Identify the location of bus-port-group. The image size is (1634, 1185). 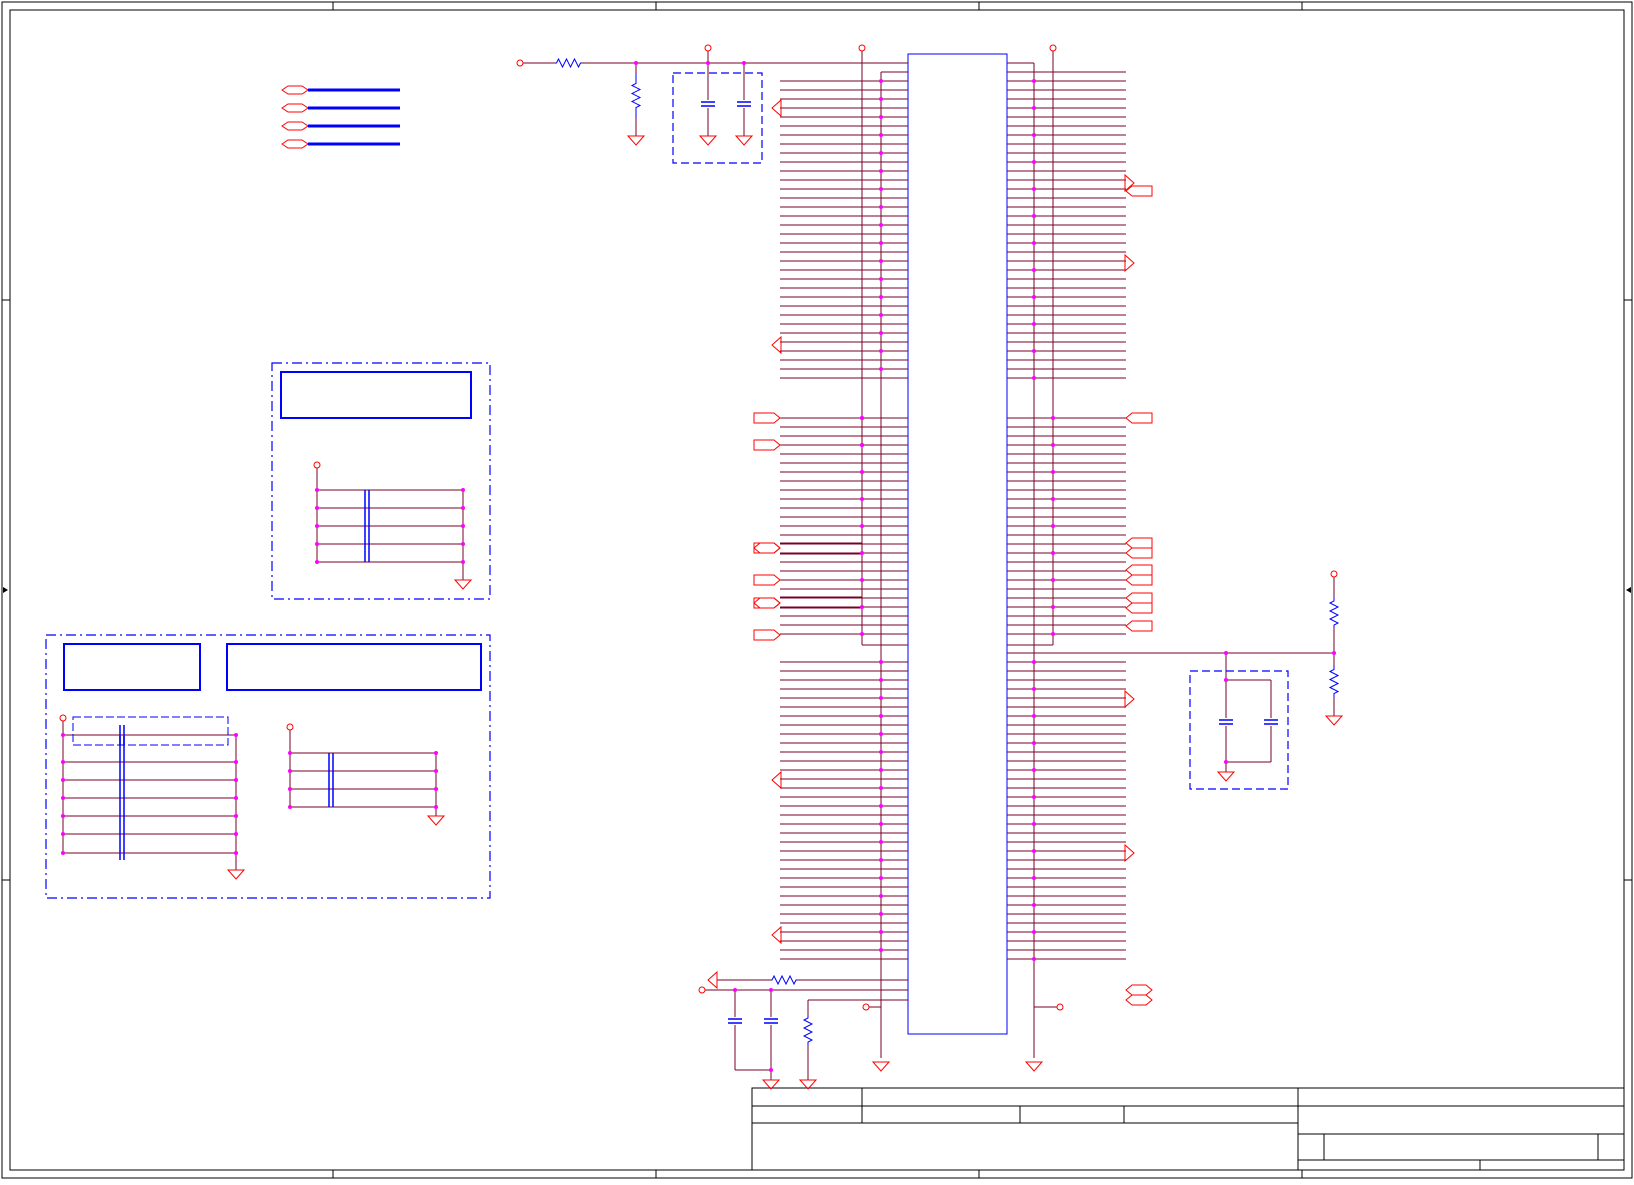
(340, 117).